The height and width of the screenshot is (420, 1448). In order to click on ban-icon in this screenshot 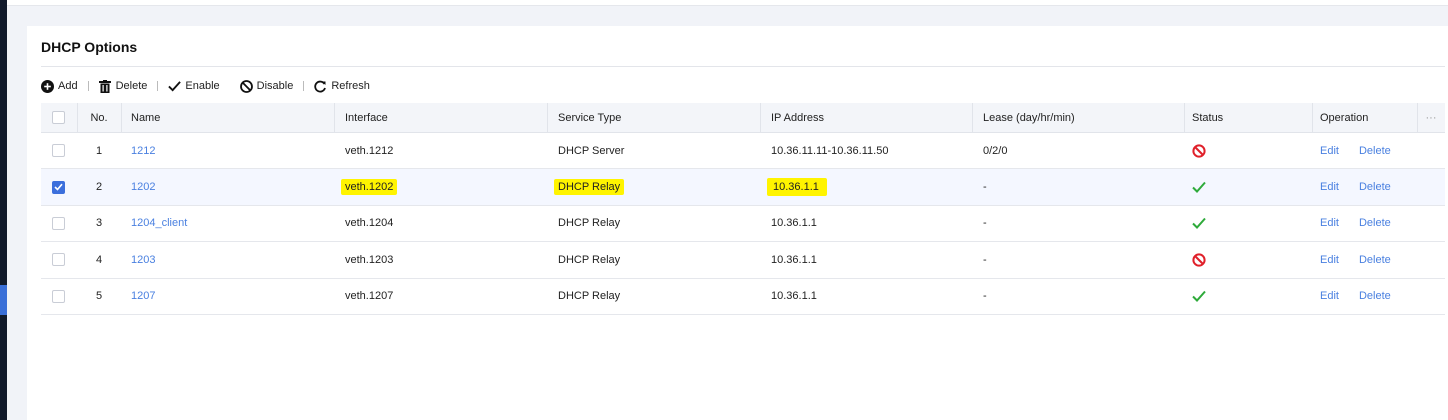, I will do `click(246, 86)`.